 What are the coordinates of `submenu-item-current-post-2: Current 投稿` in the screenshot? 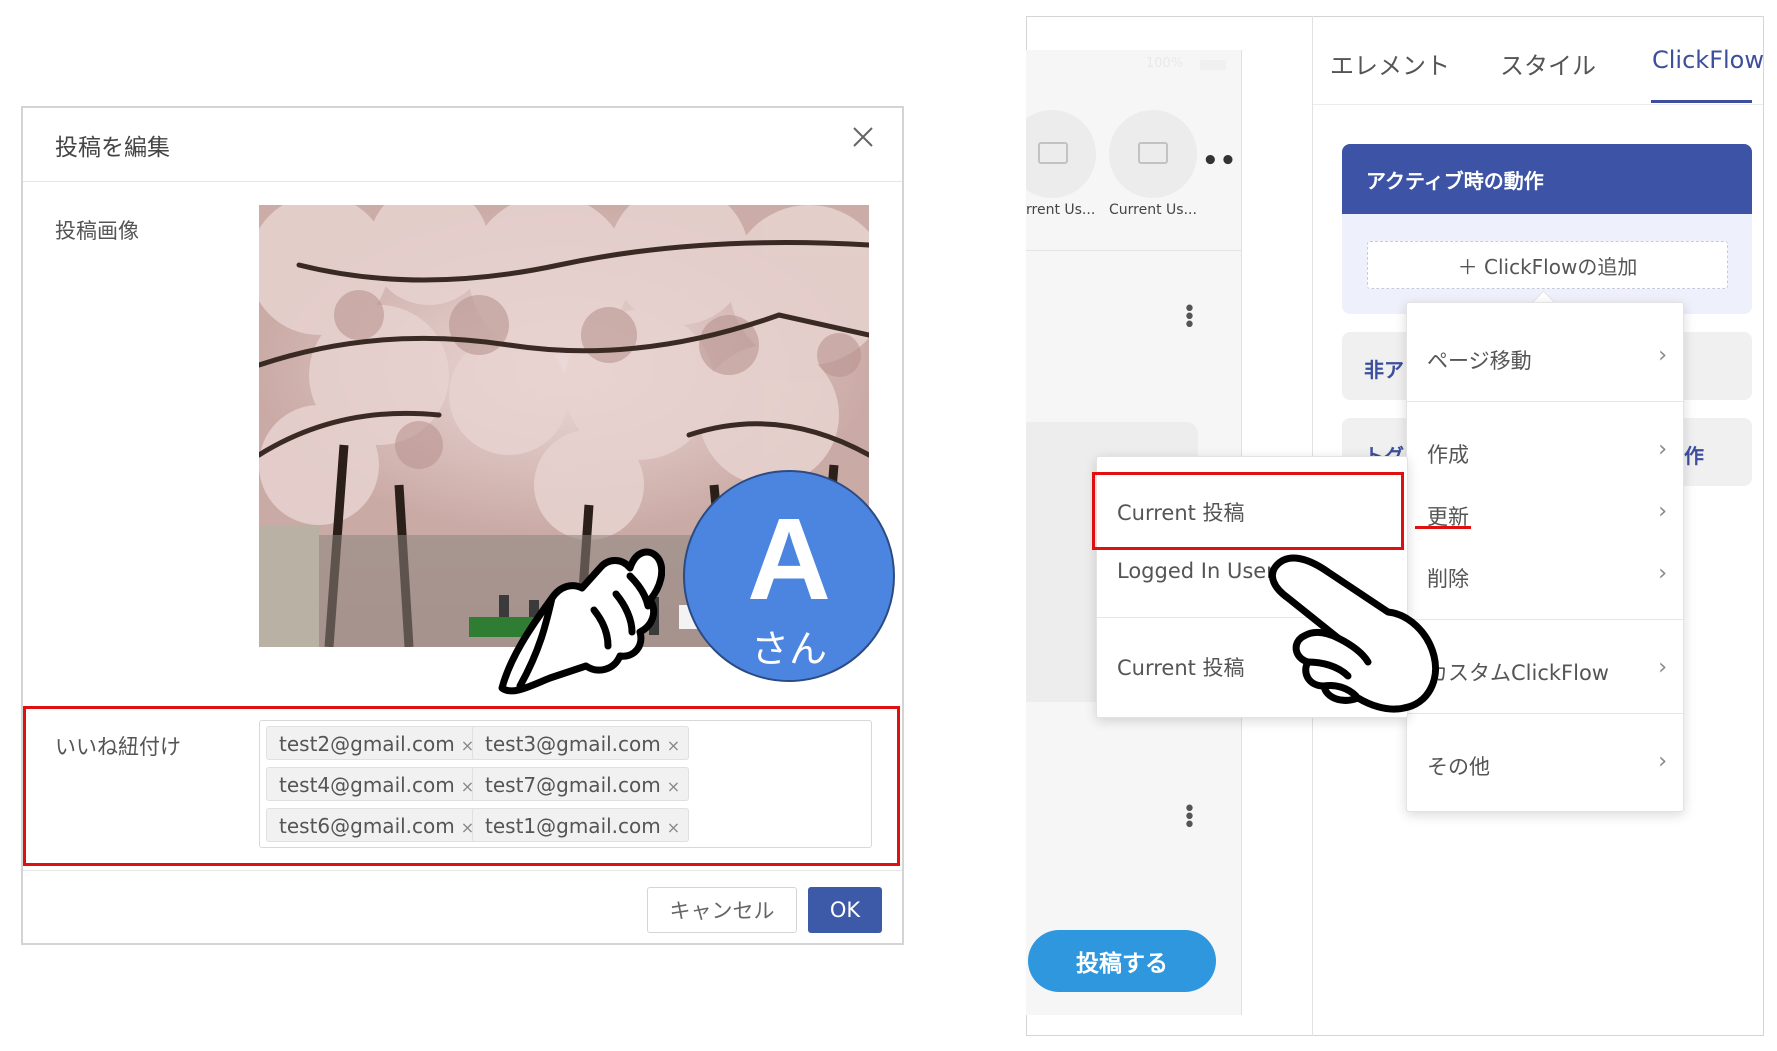 It's located at (1181, 667).